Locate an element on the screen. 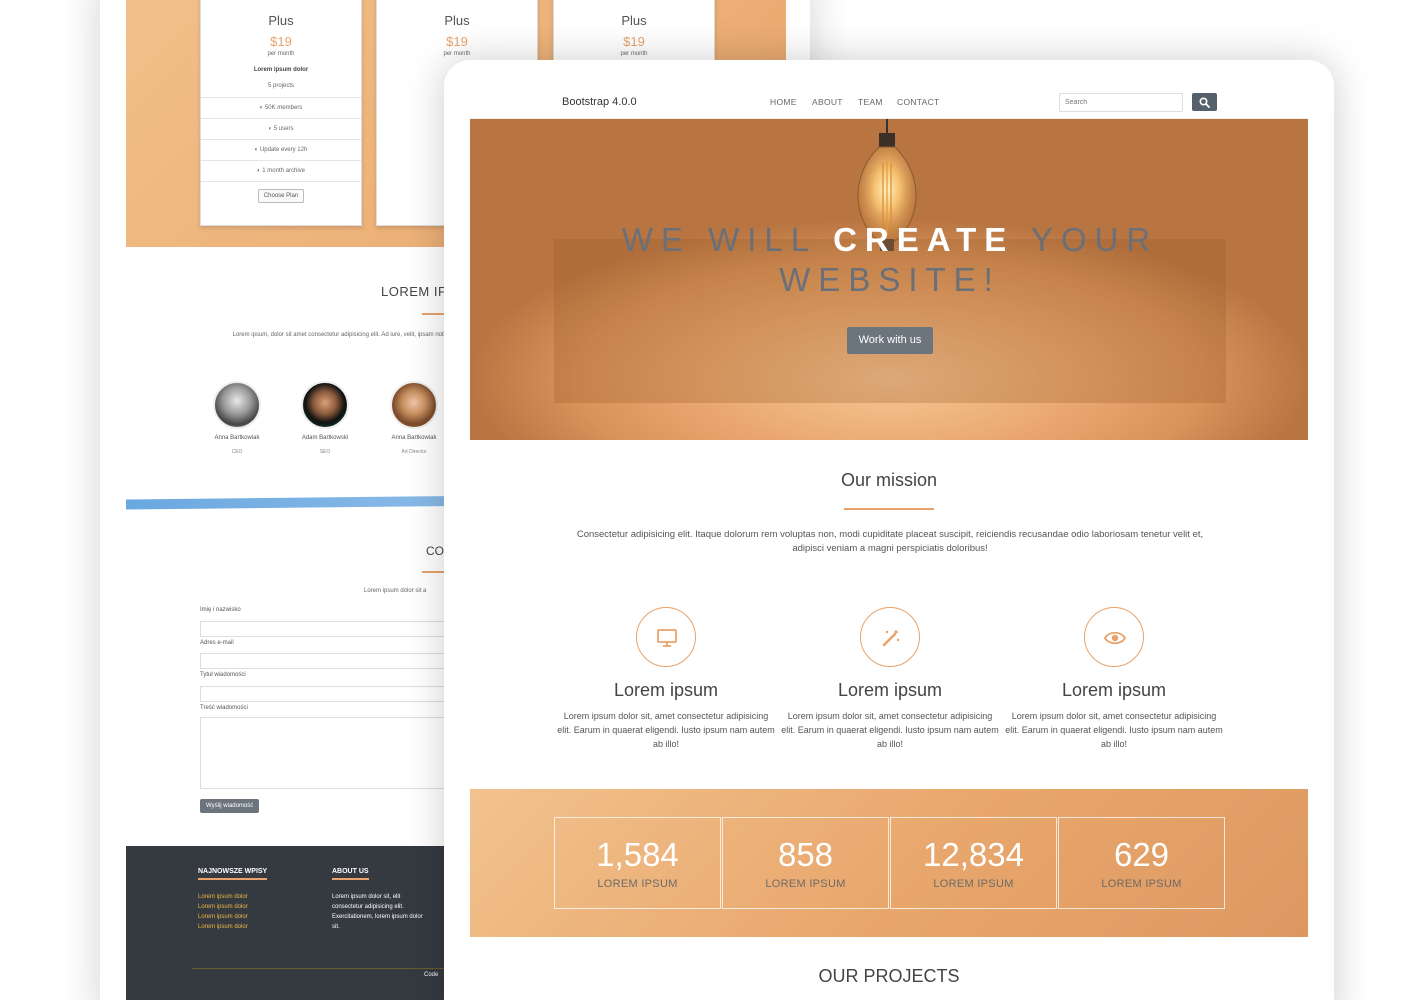  stat-counter: 12,834 LOREM IPSUM is located at coordinates (973, 863).